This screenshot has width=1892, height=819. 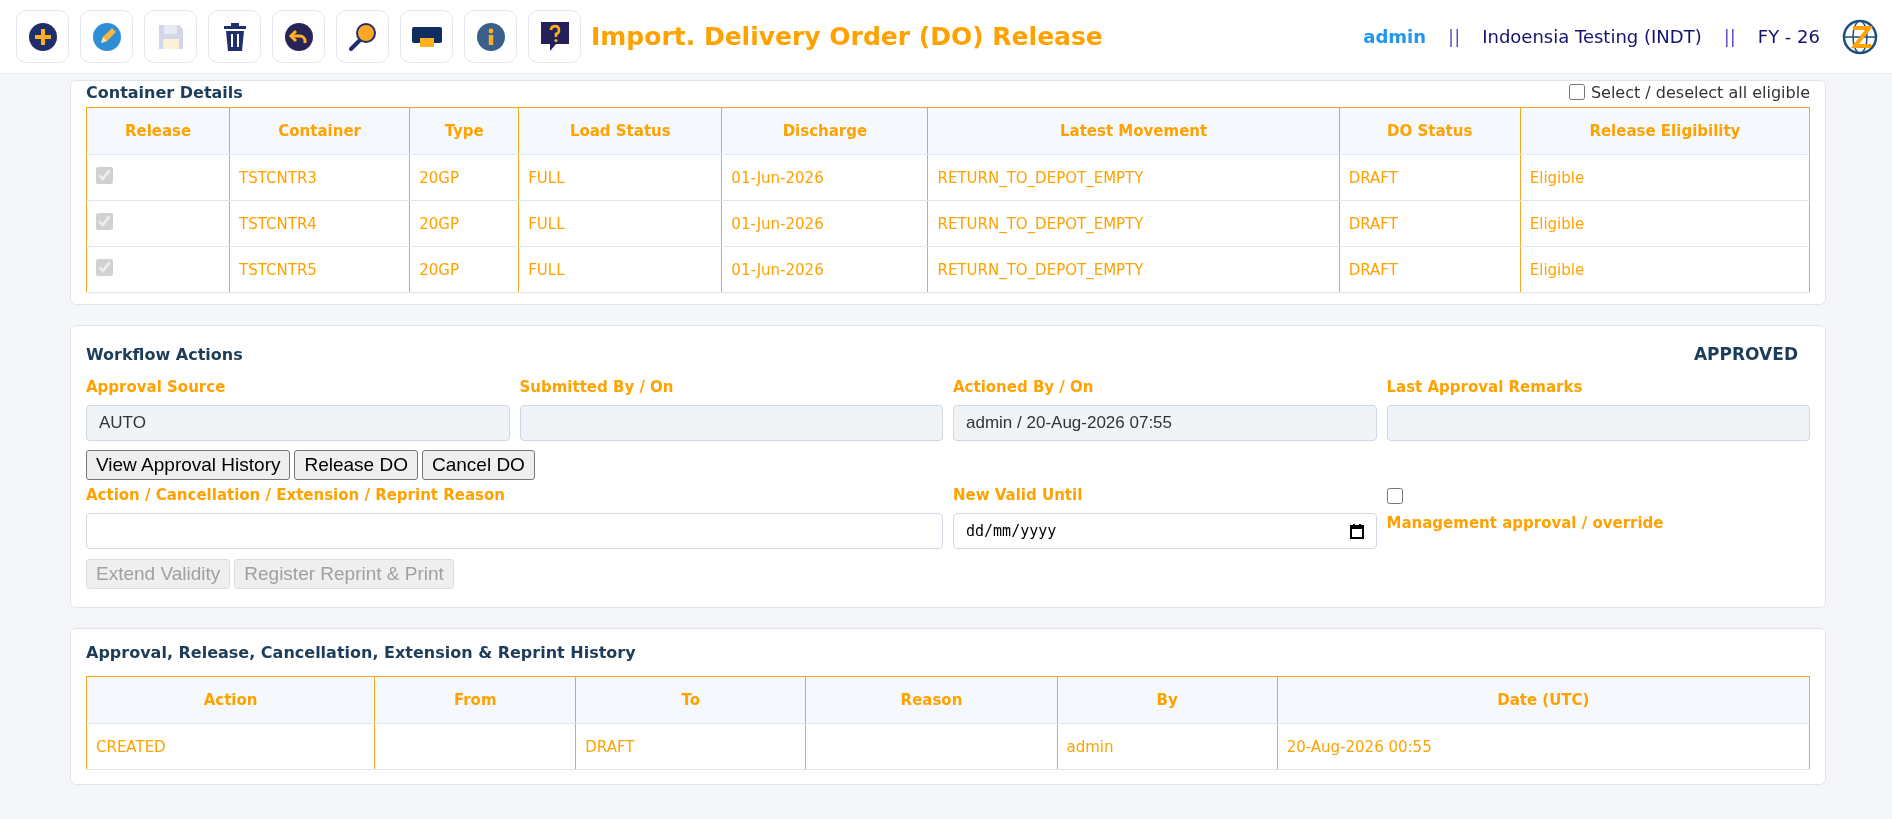 I want to click on date-field: dd/mm/yyyy, so click(x=1165, y=531).